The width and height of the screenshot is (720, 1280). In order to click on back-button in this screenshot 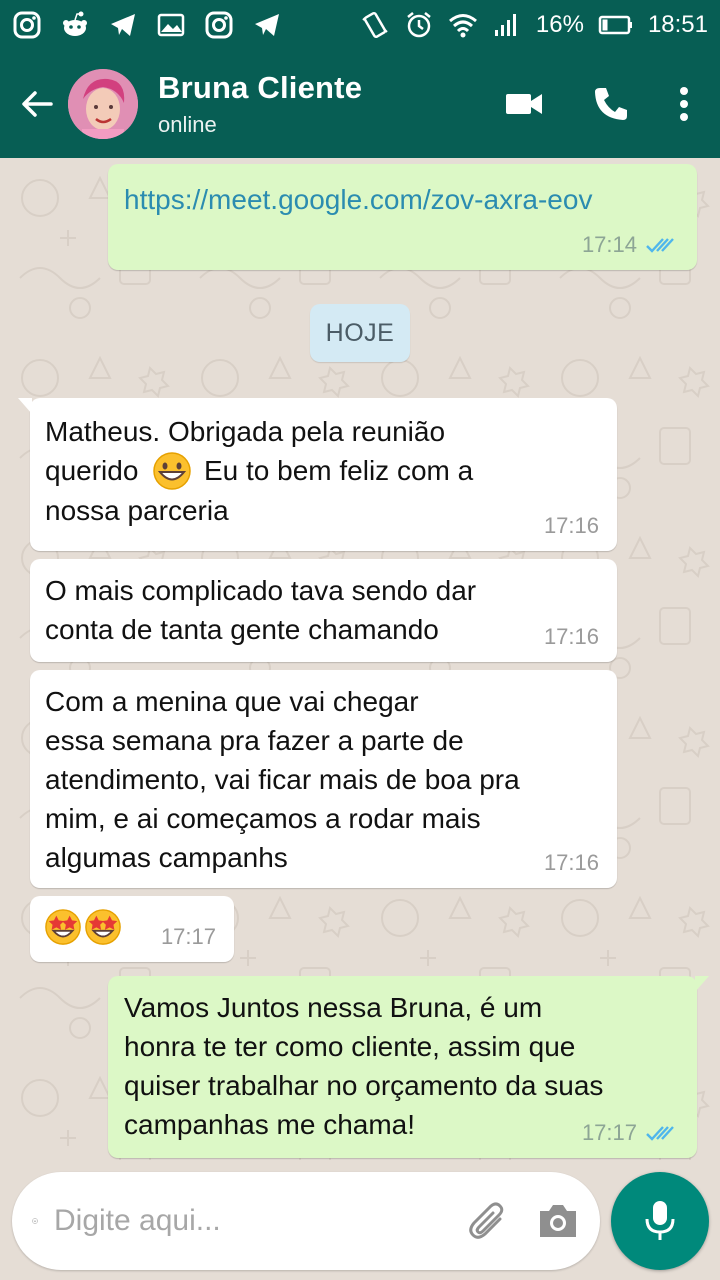, I will do `click(37, 104)`.